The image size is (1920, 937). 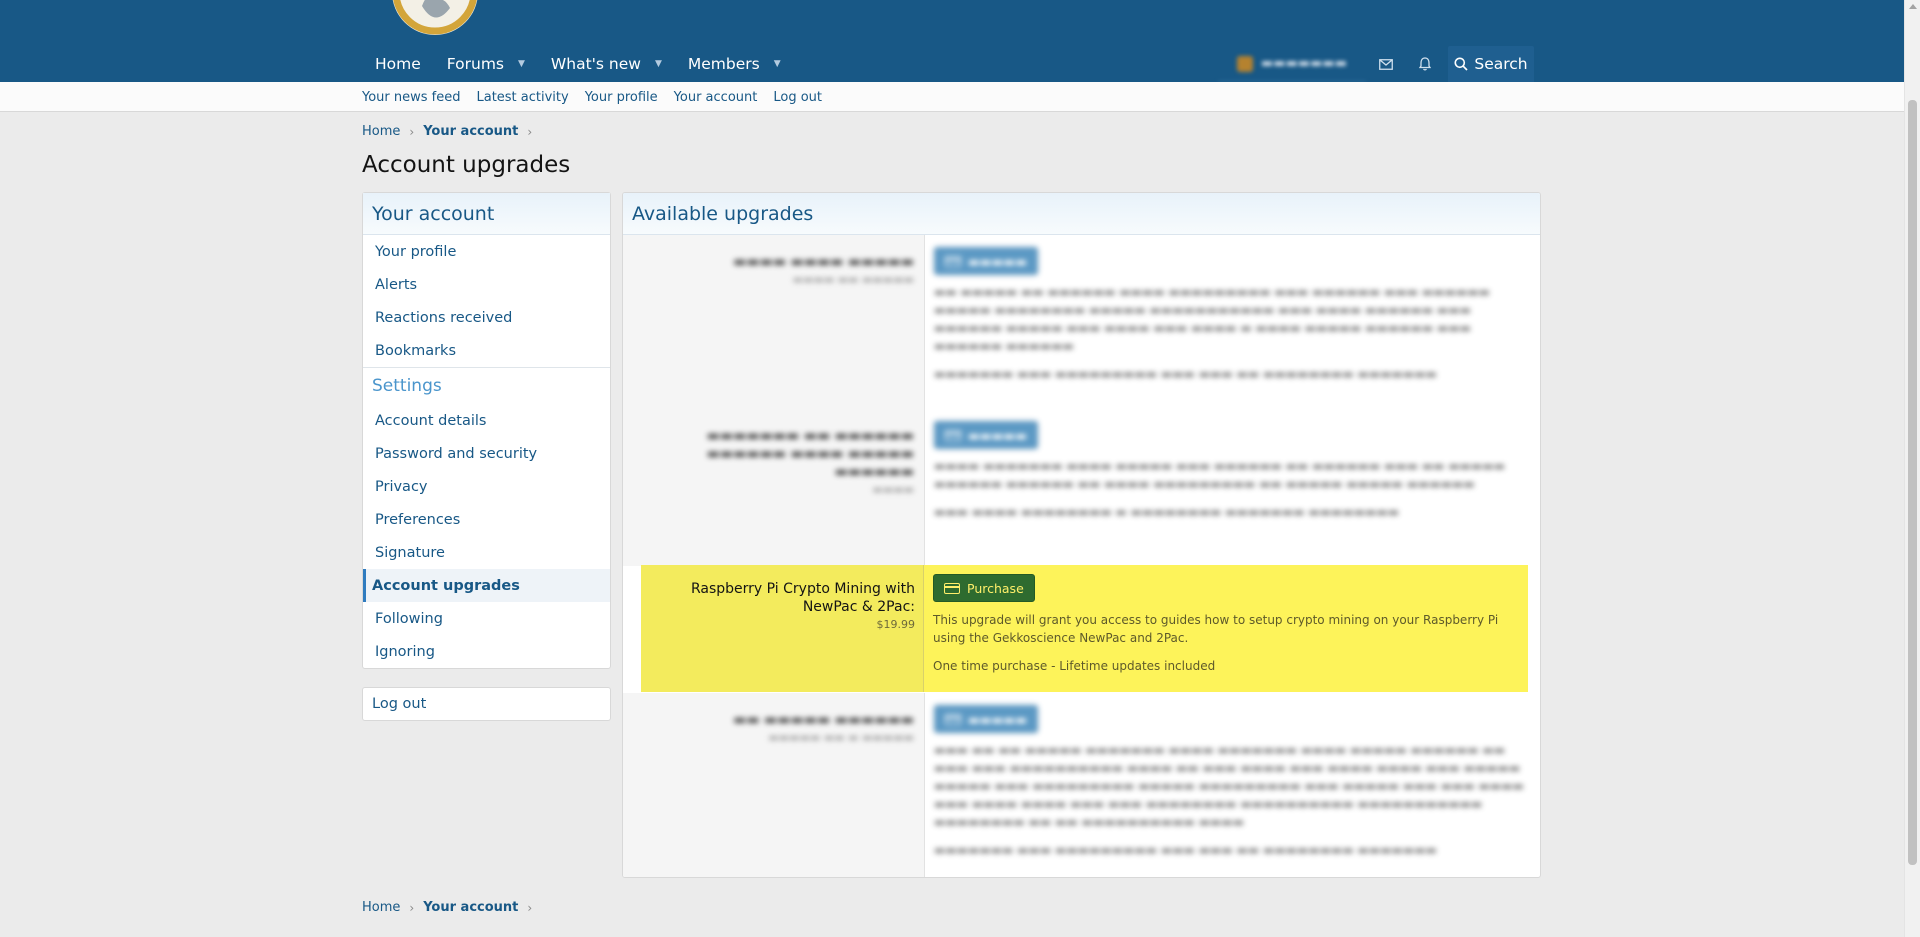 What do you see at coordinates (486, 585) in the screenshot?
I see `sidebar-item-account-upgrades: Account upgrades` at bounding box center [486, 585].